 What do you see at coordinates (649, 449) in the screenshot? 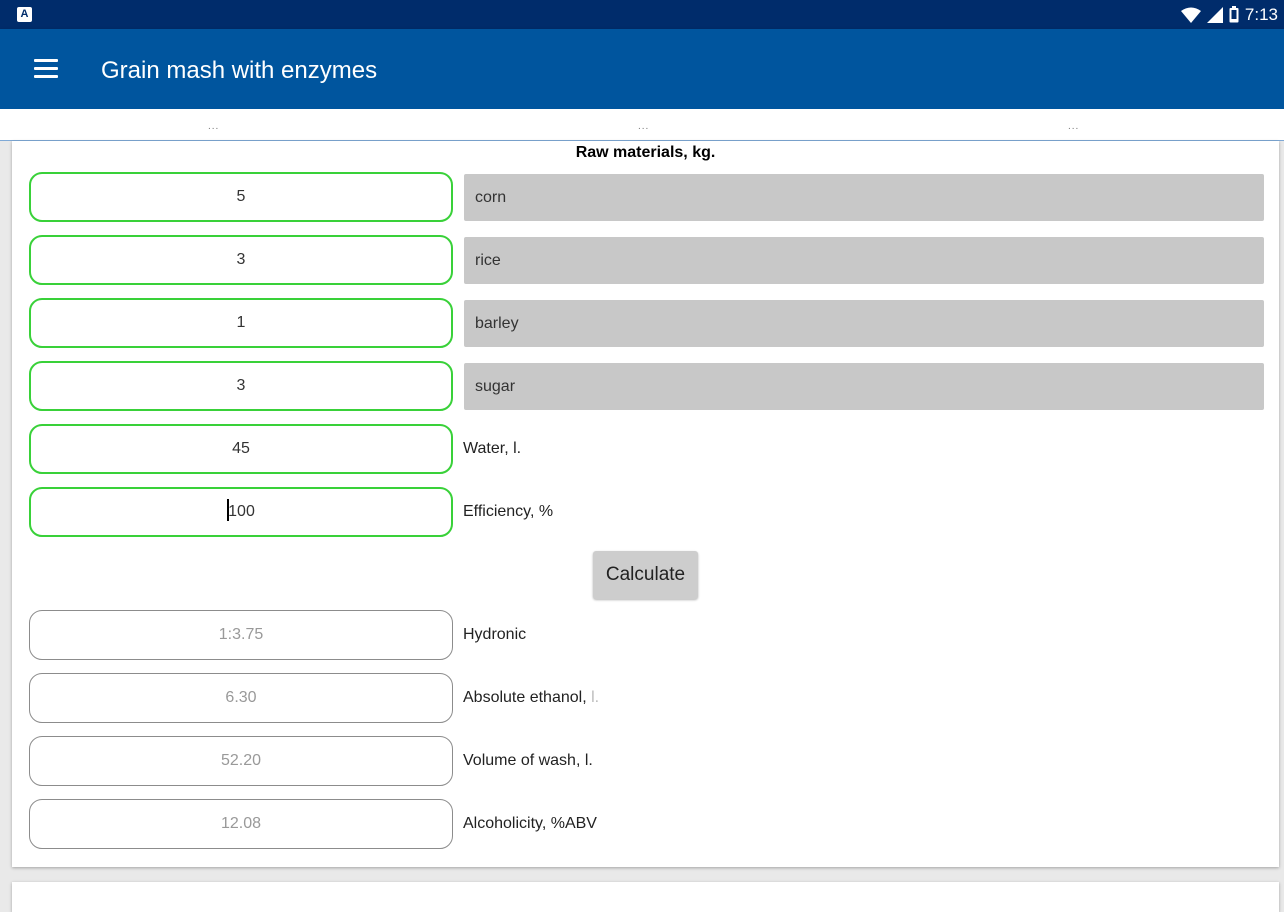
I see `water-row: 45 Water, l.` at bounding box center [649, 449].